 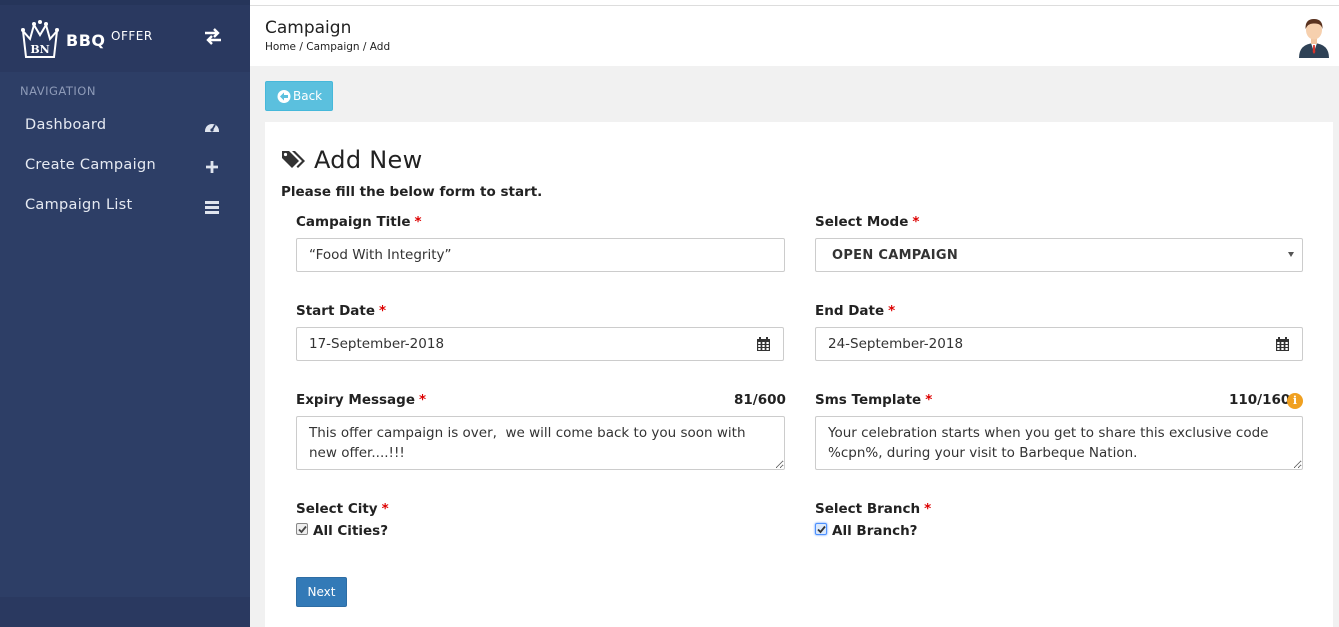 I want to click on all-branch-label: All Branch?, so click(x=875, y=531).